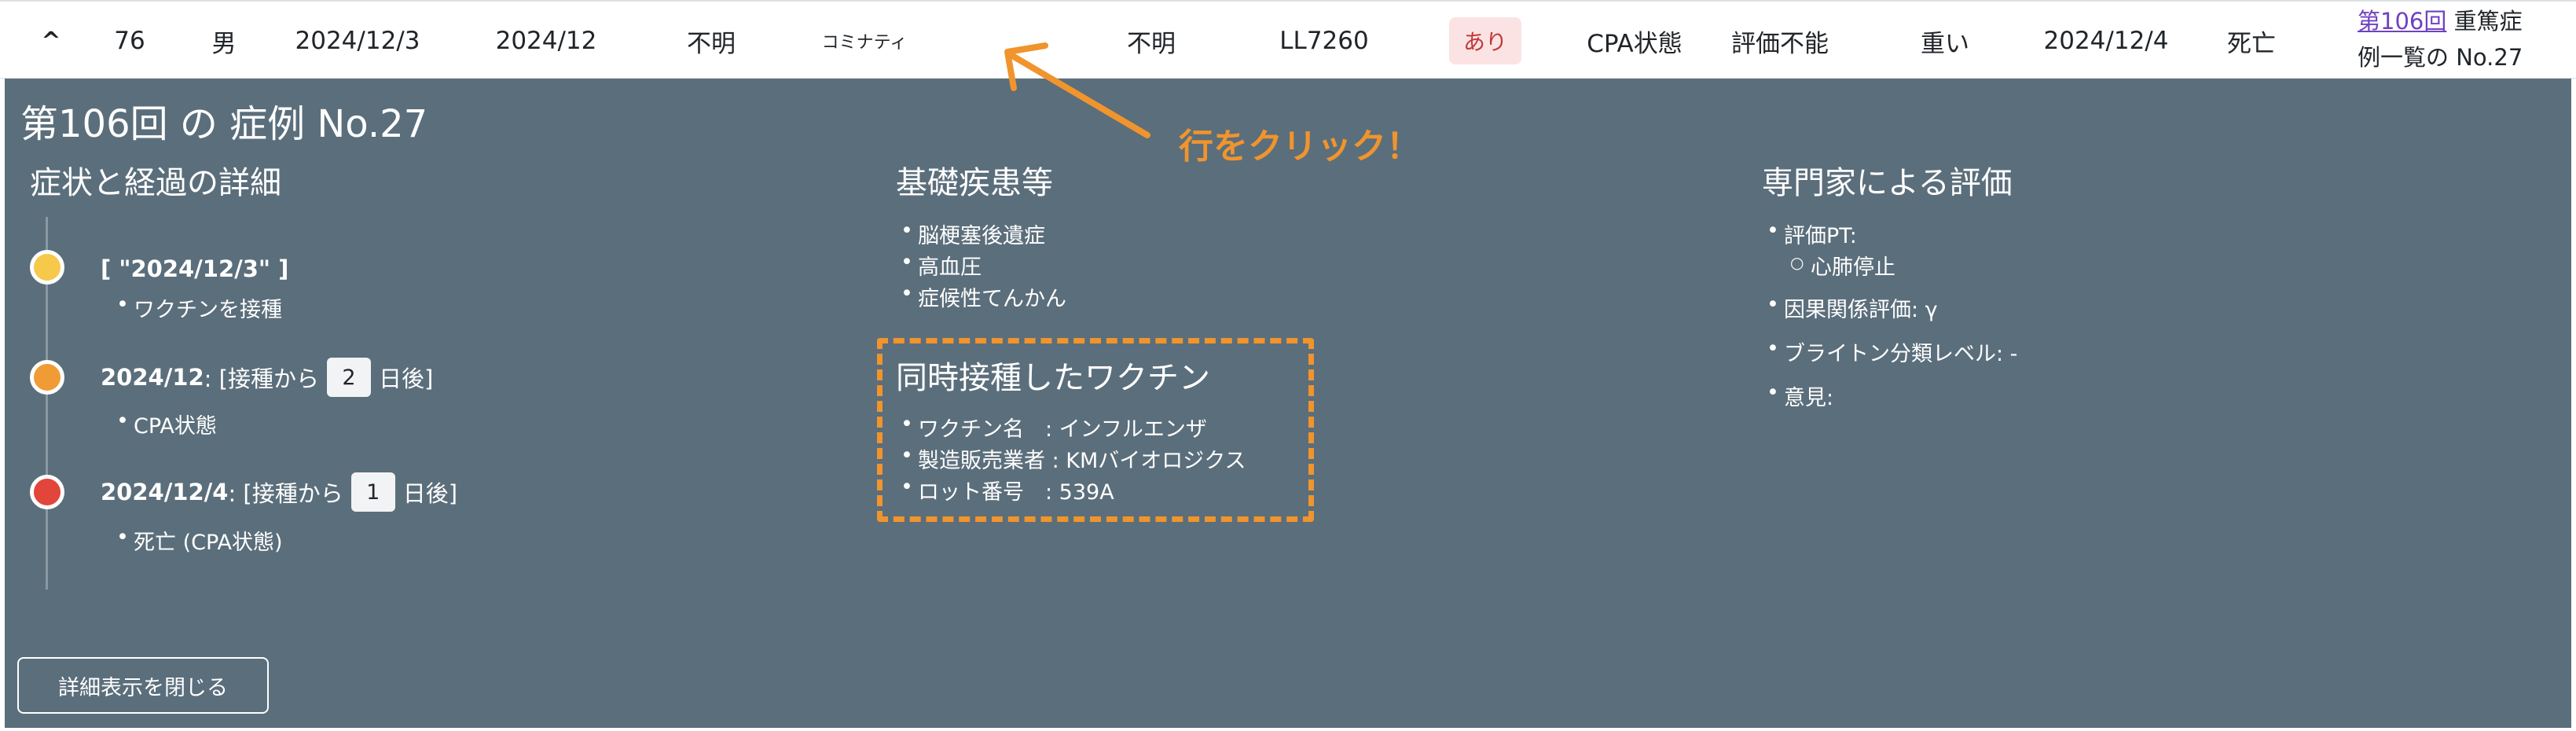 The height and width of the screenshot is (731, 2576). I want to click on cell-underlying: あり, so click(1485, 41).